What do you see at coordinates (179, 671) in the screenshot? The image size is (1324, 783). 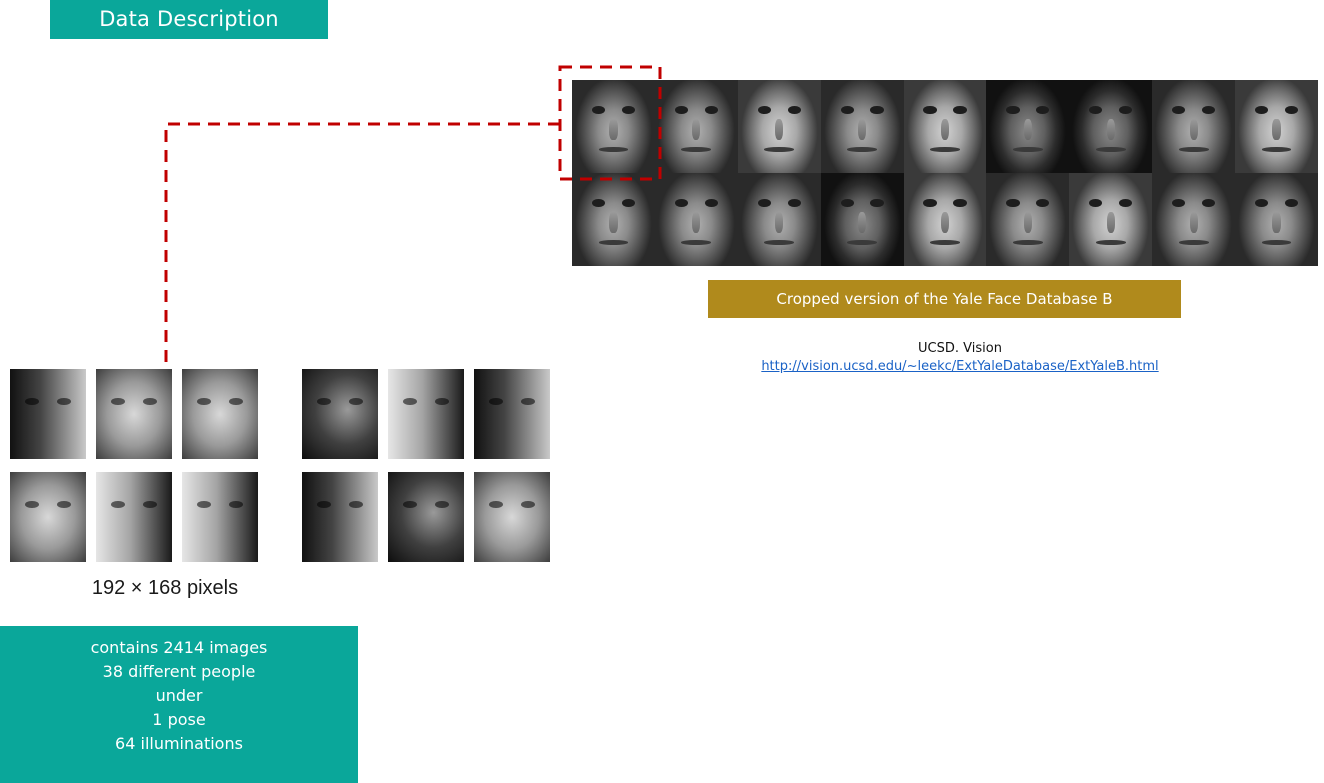 I see `stat-line: 38 different people` at bounding box center [179, 671].